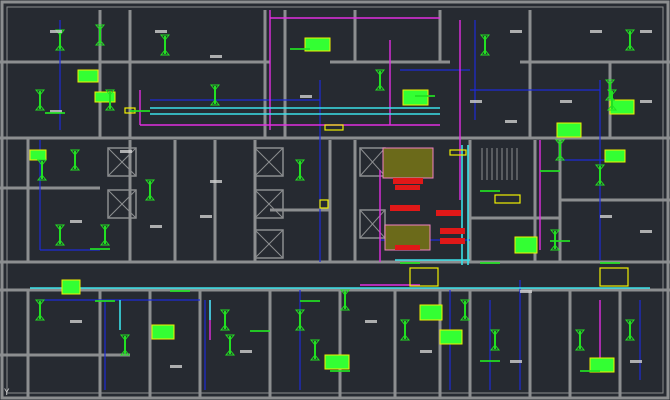  I want to click on ucs-axis-label: Y, so click(7, 393).